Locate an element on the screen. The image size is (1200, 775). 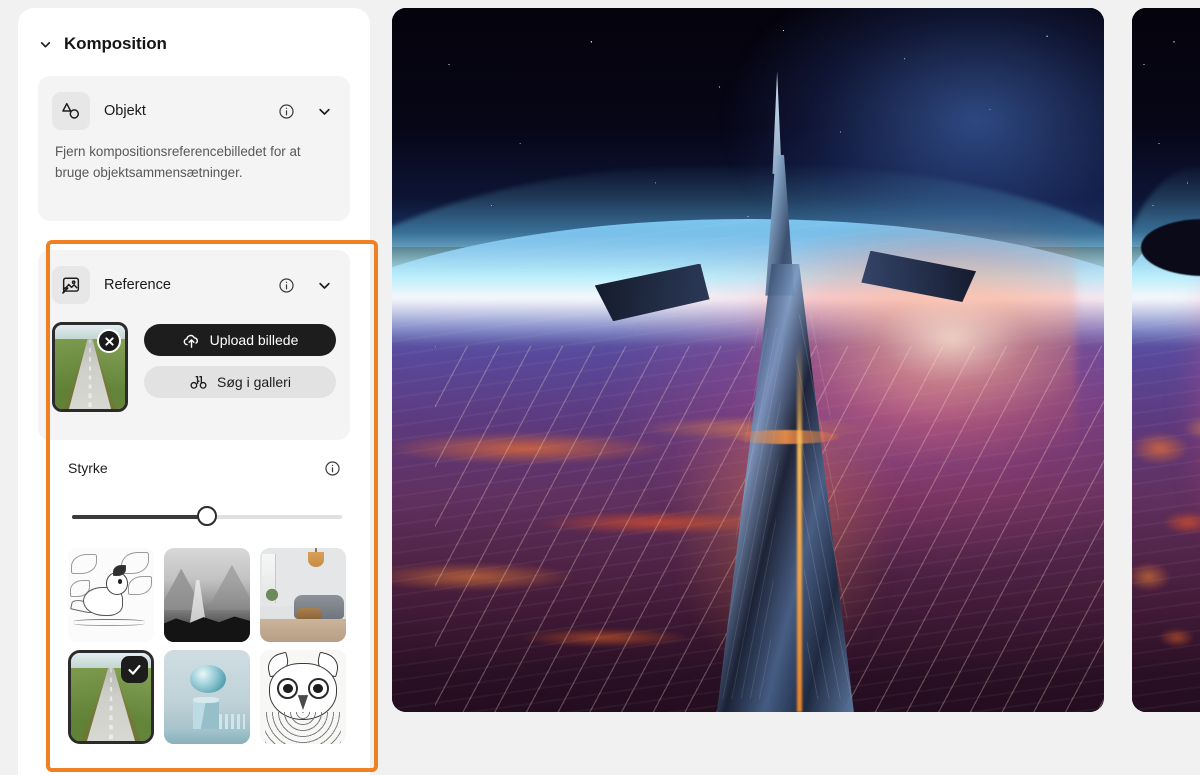
search-gallery-button: Søg i galleri is located at coordinates (240, 382).